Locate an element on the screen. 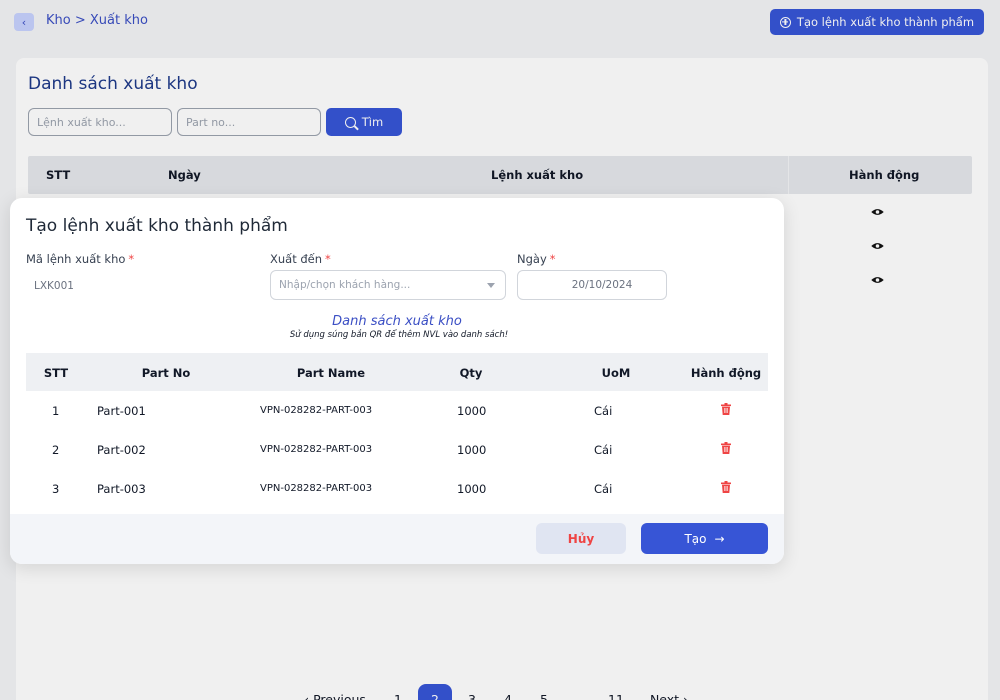 The width and height of the screenshot is (1000, 700). export-list-title: Danh sách xuất kho is located at coordinates (397, 321).